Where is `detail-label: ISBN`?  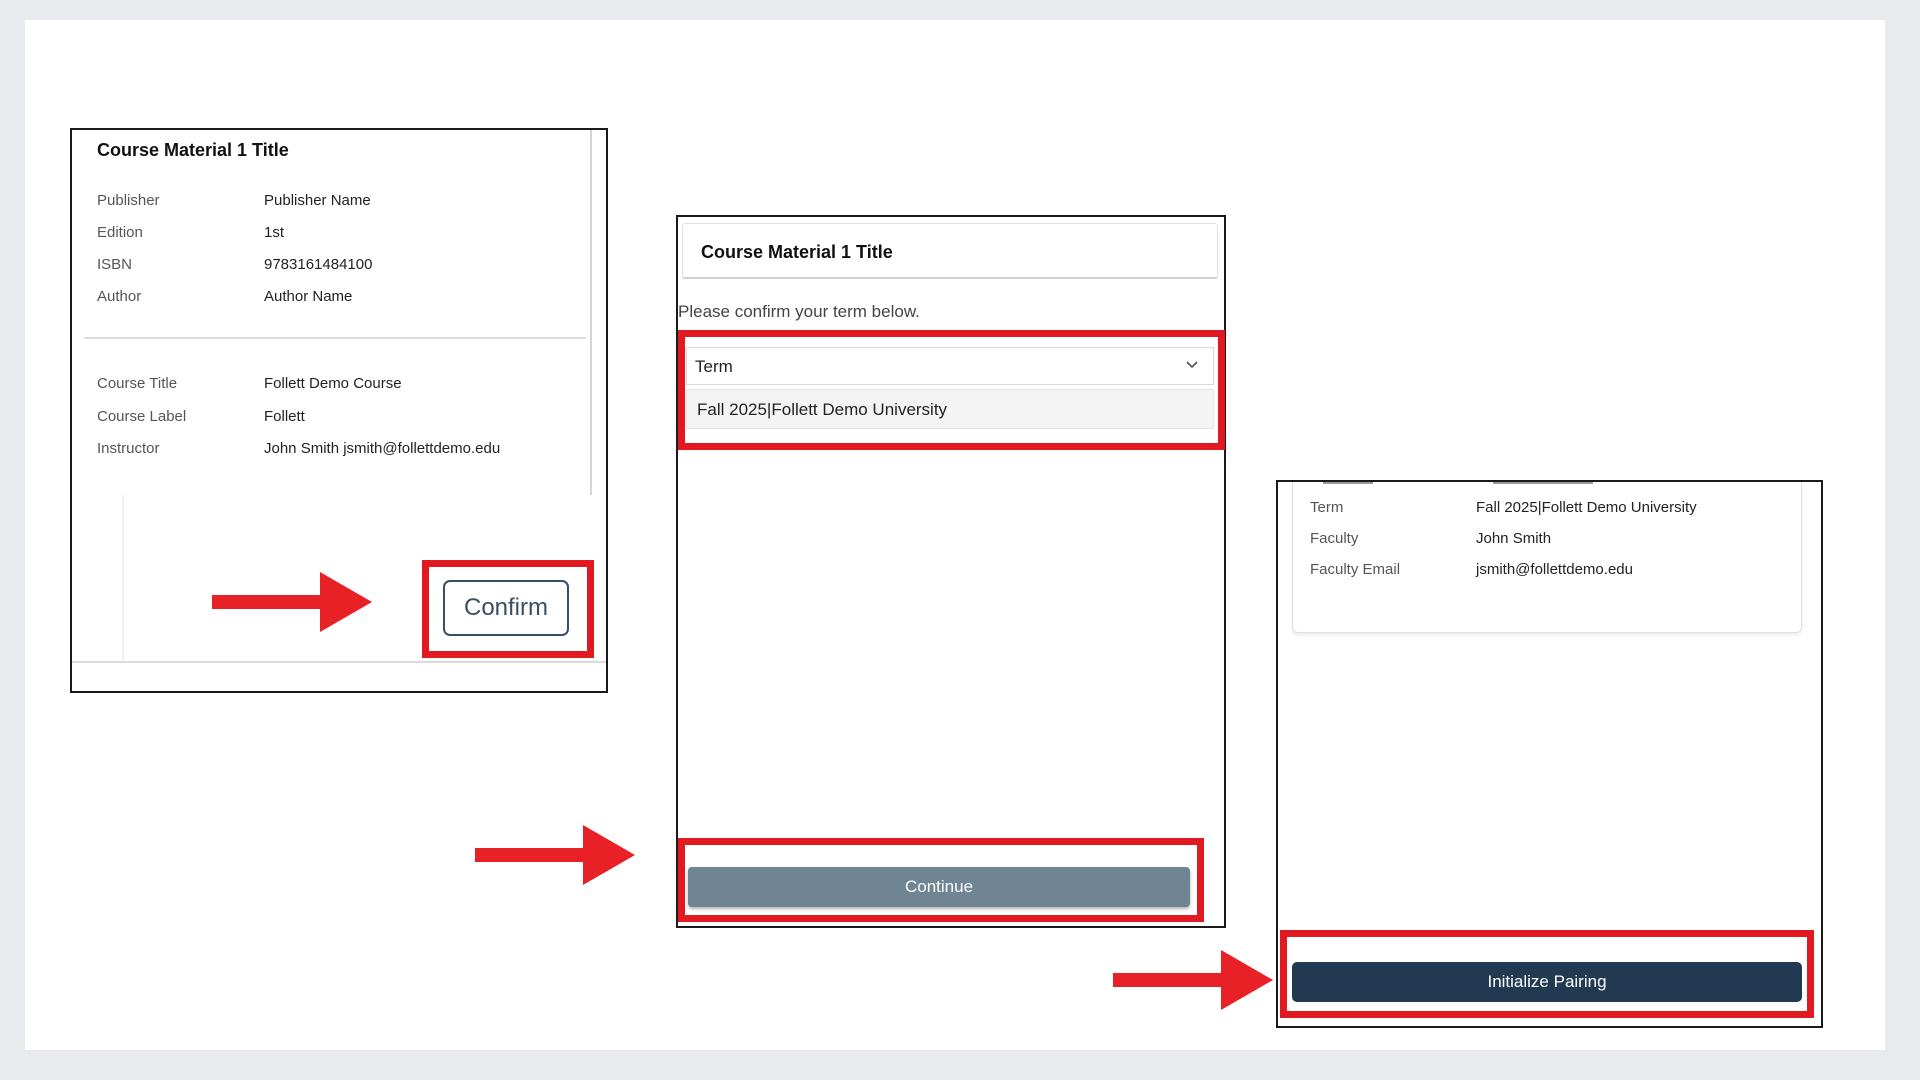
detail-label: ISBN is located at coordinates (115, 264).